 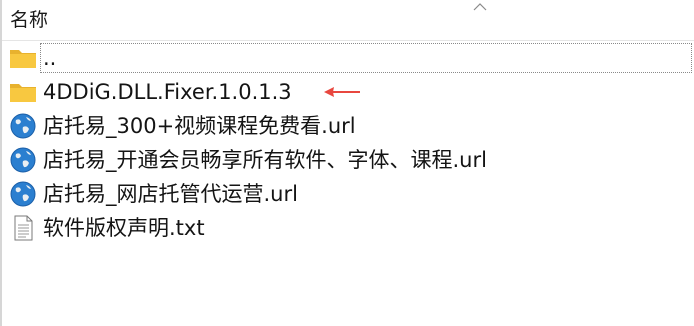 I want to click on list-item: 店托易_300+视频课程免费看.url, so click(x=348, y=126).